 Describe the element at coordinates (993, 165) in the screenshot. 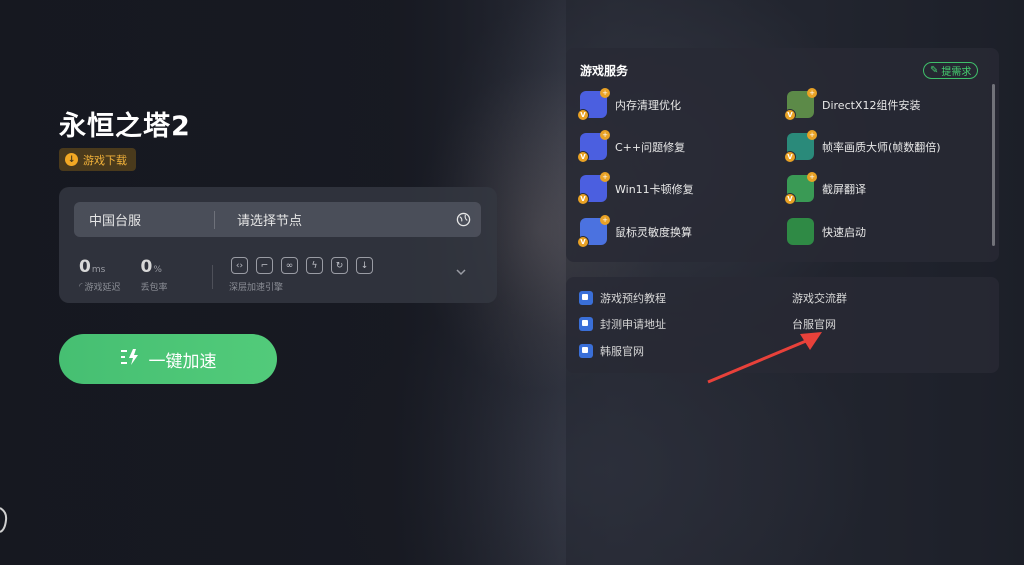

I see `scrollbar` at that location.